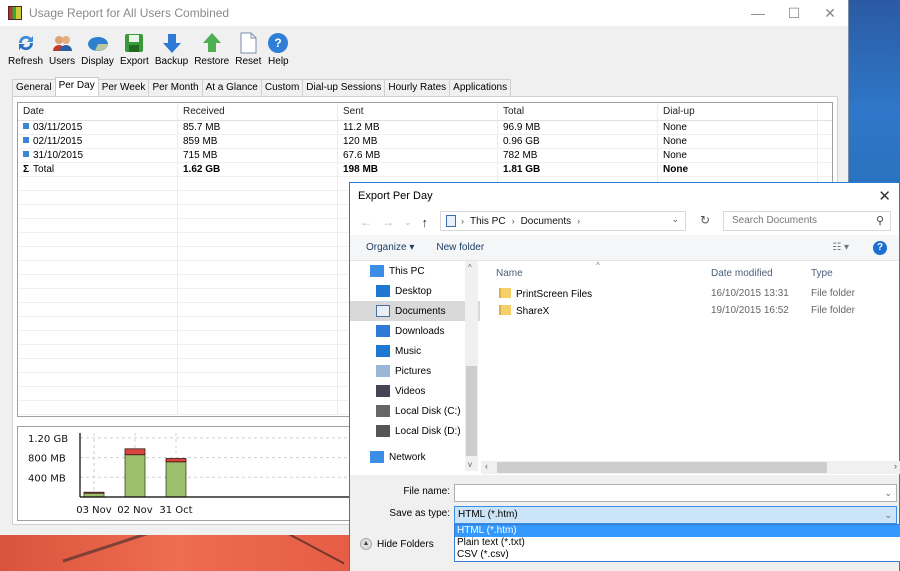 This screenshot has height=571, width=900. What do you see at coordinates (123, 87) in the screenshot?
I see `tab-per-week: Per Week` at bounding box center [123, 87].